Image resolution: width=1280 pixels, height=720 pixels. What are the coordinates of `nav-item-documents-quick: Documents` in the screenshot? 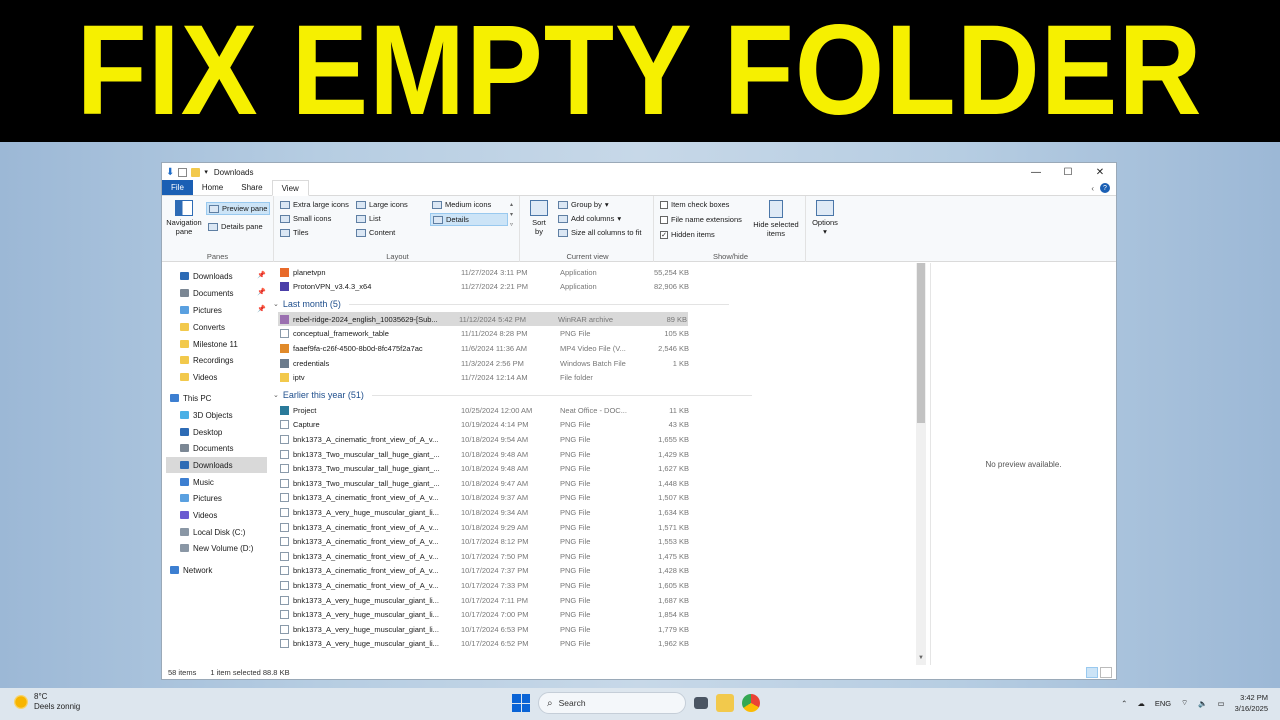 It's located at (206, 293).